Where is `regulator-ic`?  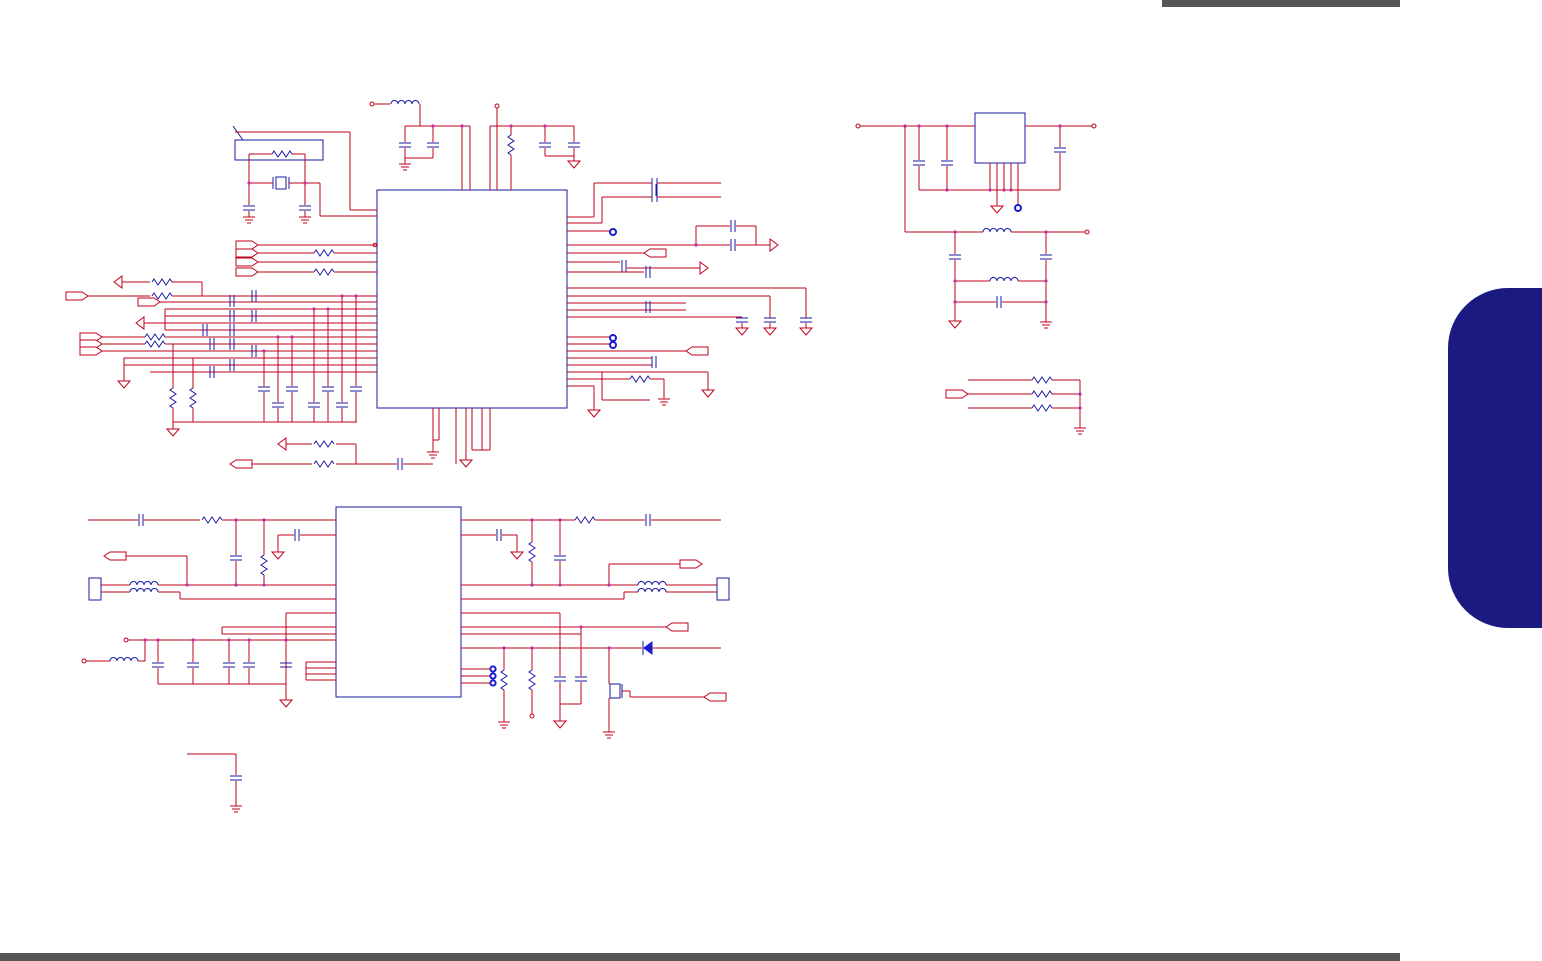 regulator-ic is located at coordinates (1000, 138).